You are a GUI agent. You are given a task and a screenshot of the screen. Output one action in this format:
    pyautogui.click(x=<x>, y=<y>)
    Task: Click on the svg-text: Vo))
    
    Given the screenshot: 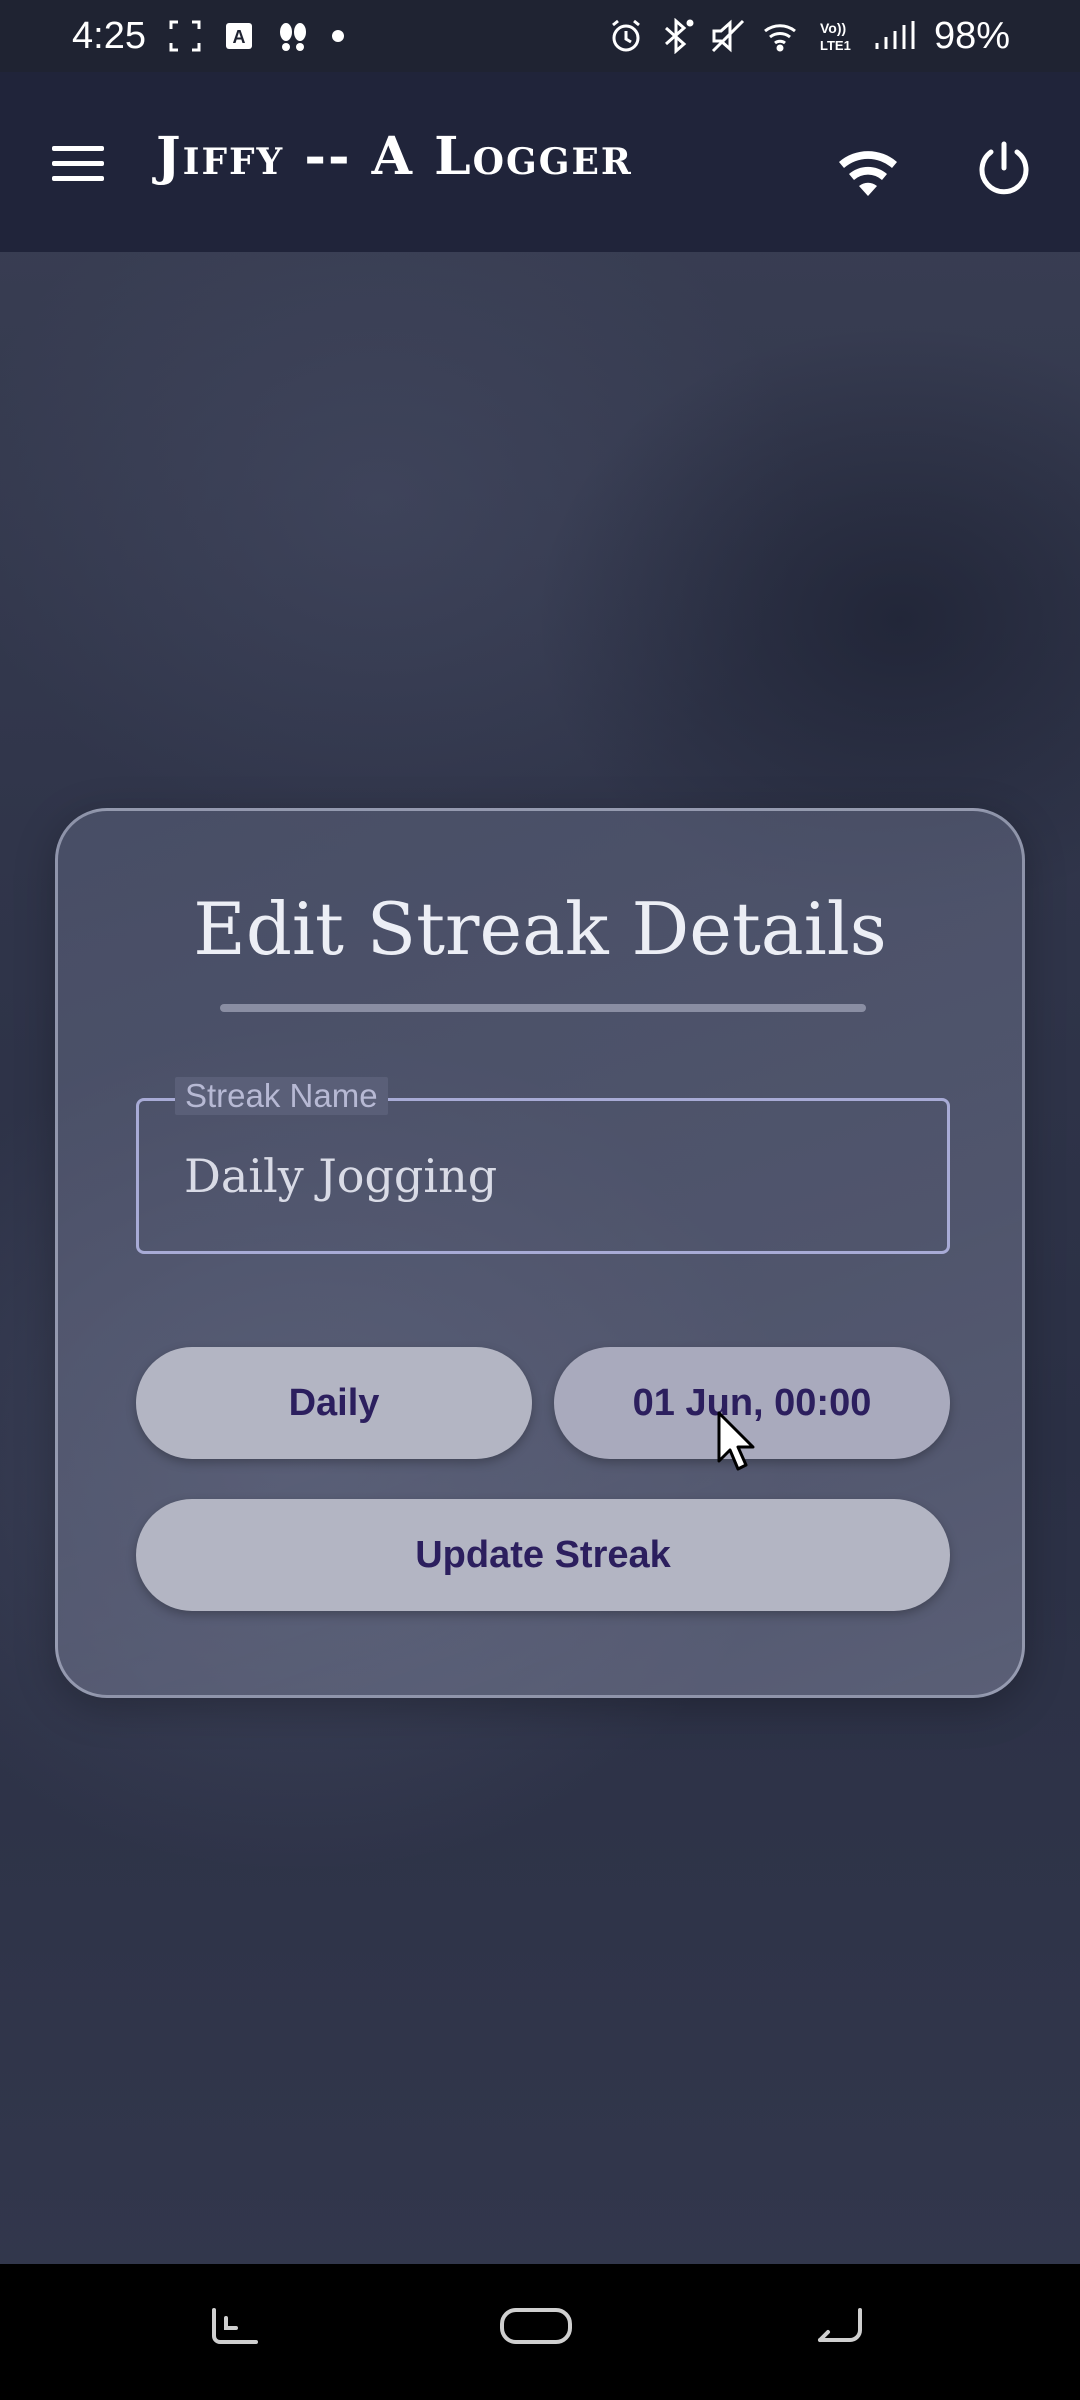 What is the action you would take?
    pyautogui.click(x=833, y=28)
    